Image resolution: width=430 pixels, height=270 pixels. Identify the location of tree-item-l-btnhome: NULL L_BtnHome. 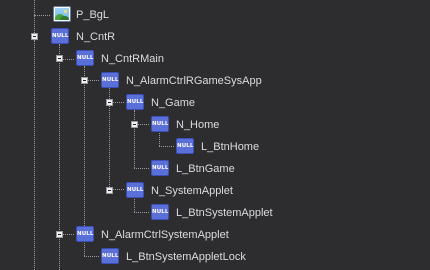
(215, 147).